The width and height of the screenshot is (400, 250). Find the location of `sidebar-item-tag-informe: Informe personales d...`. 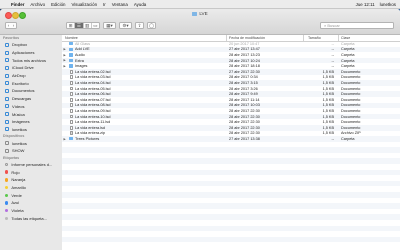

sidebar-item-tag-informe: Informe personales d... is located at coordinates (31, 165).